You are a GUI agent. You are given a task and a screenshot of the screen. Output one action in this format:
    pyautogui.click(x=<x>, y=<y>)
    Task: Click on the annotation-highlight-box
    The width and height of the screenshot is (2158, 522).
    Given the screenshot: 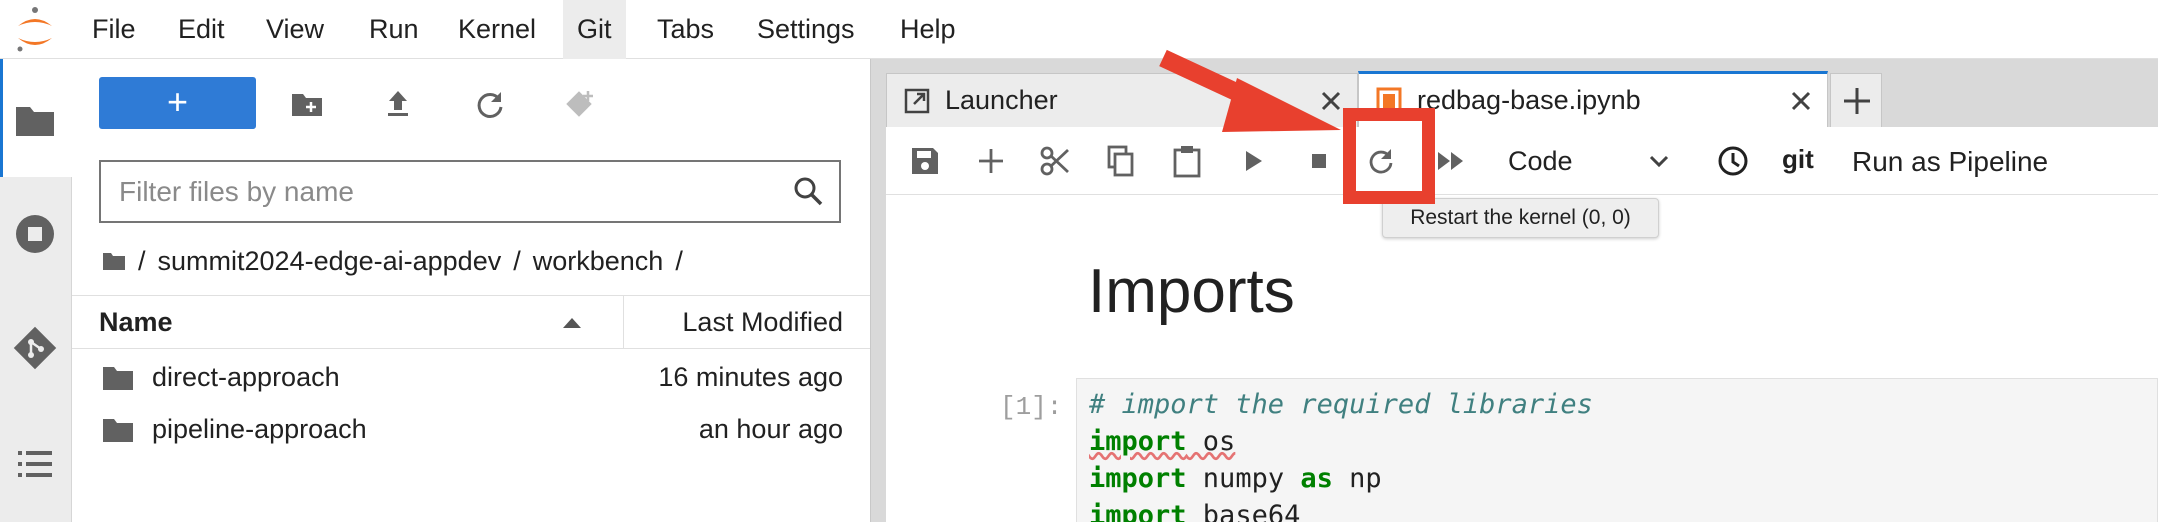 What is the action you would take?
    pyautogui.click(x=1389, y=156)
    